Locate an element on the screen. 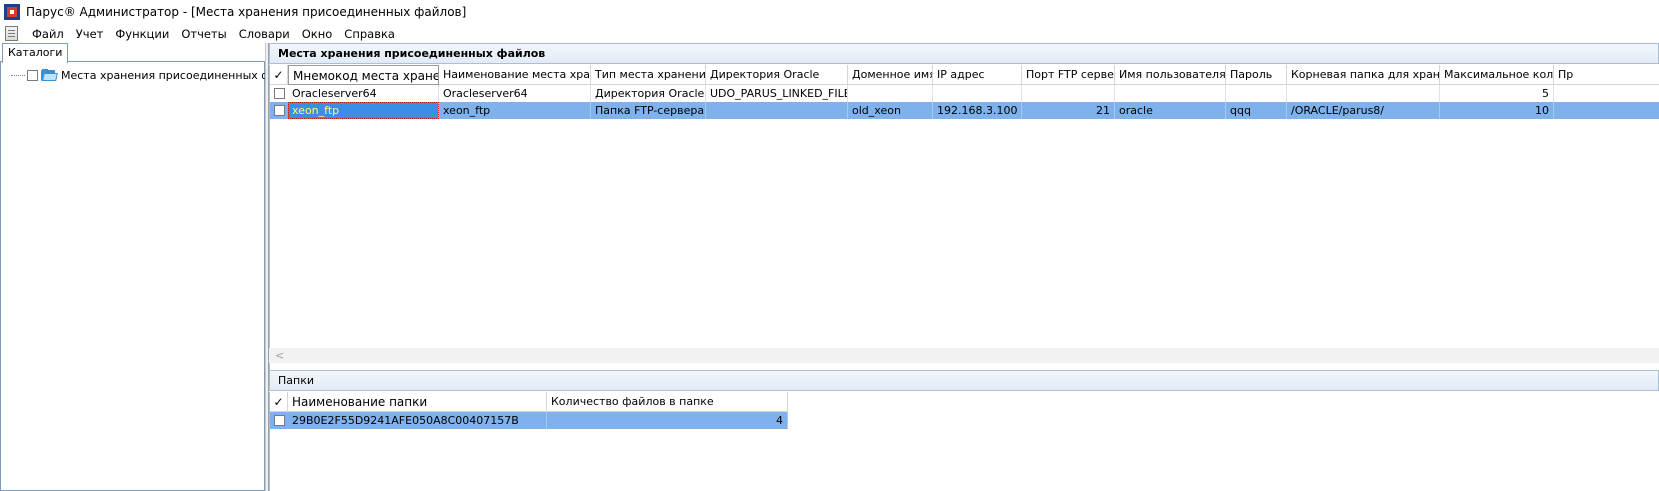 The height and width of the screenshot is (491, 1659). col-name: Наименование места хранения is located at coordinates (515, 75).